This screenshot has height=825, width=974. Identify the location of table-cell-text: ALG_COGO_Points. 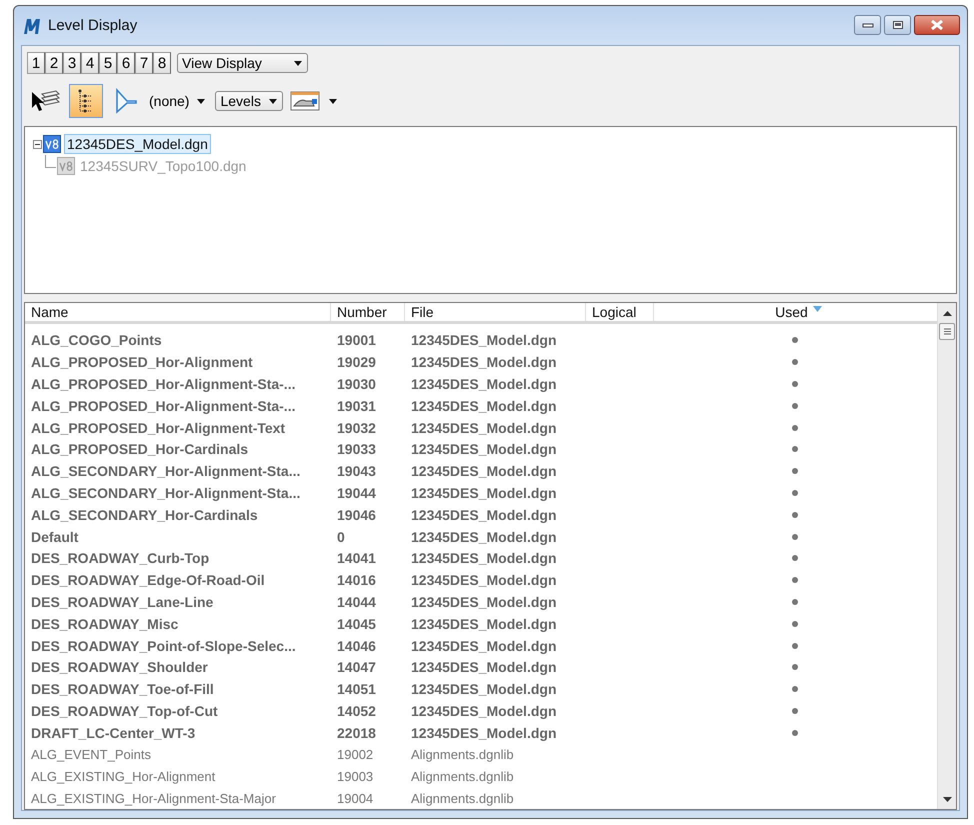
(96, 340).